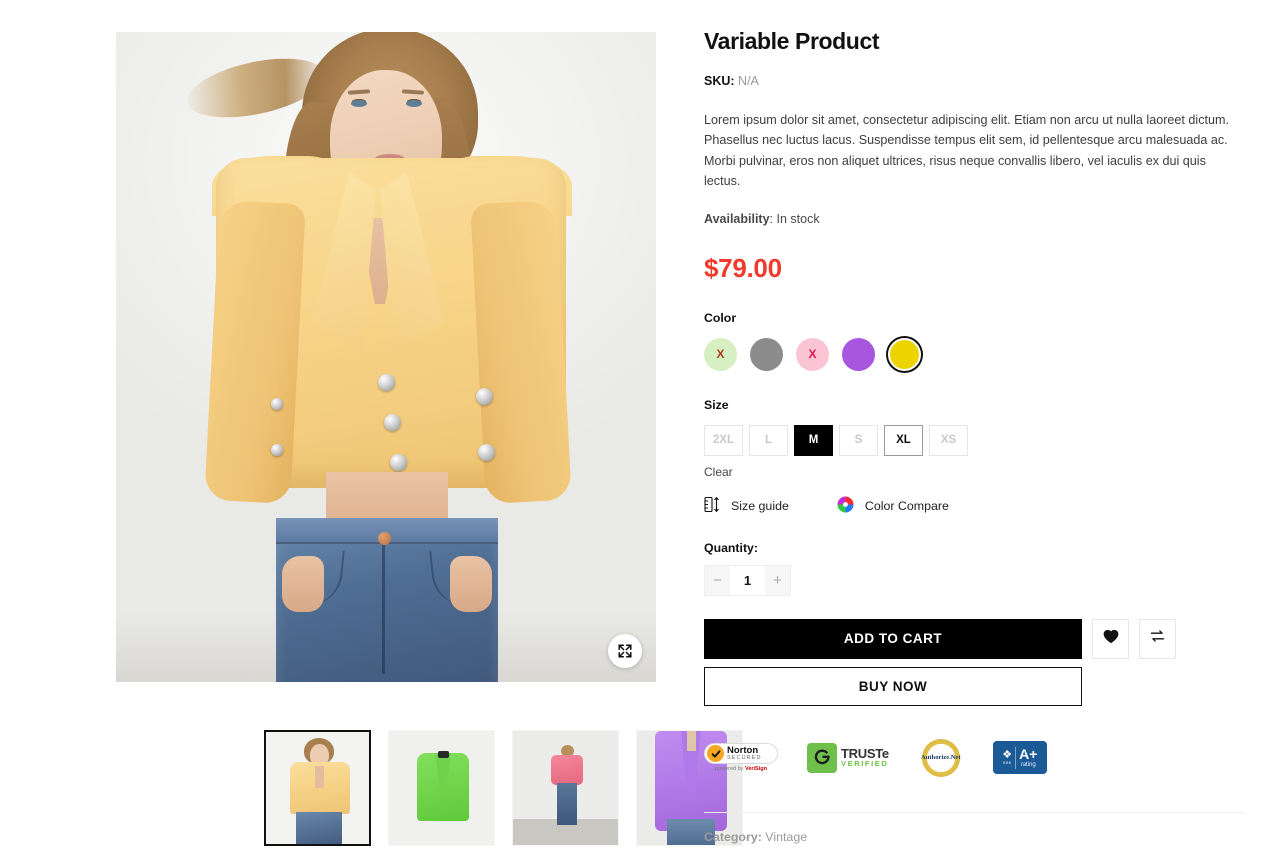 The image size is (1284, 852). What do you see at coordinates (858, 354) in the screenshot?
I see `color-swatch-purple` at bounding box center [858, 354].